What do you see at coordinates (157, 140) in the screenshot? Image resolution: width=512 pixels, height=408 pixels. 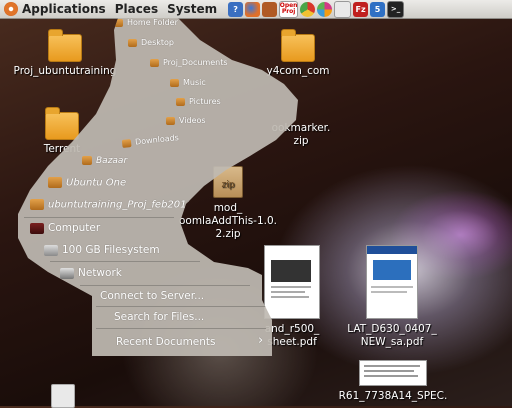 I see `menu-item-label: Downloads` at bounding box center [157, 140].